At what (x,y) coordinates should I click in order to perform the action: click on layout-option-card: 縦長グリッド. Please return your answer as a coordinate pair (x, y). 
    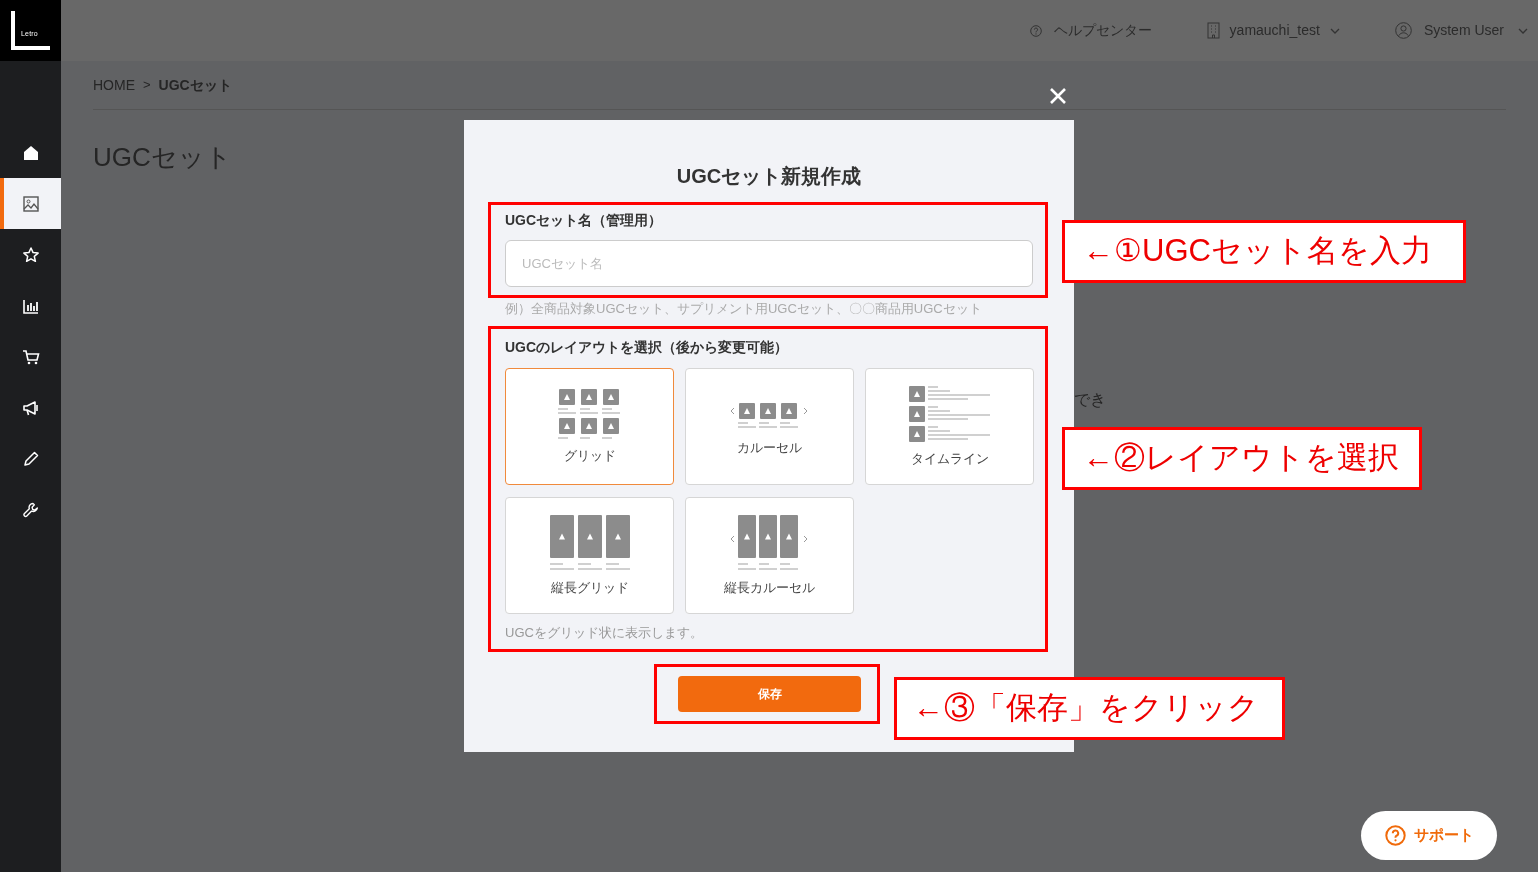
    Looking at the image, I should click on (589, 555).